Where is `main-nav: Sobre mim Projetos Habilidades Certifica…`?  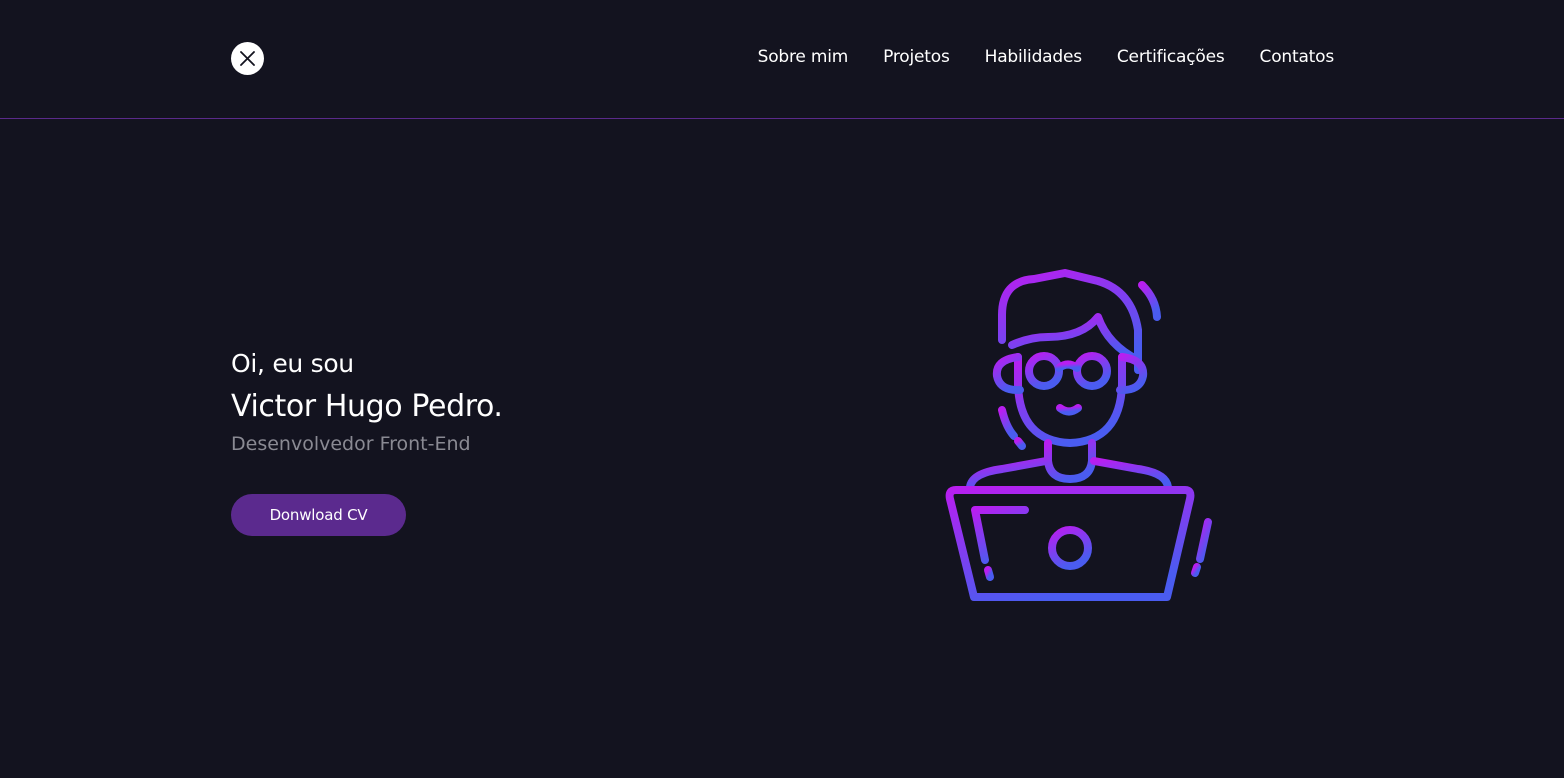
main-nav: Sobre mim Projetos Habilidades Certifica… is located at coordinates (1046, 57).